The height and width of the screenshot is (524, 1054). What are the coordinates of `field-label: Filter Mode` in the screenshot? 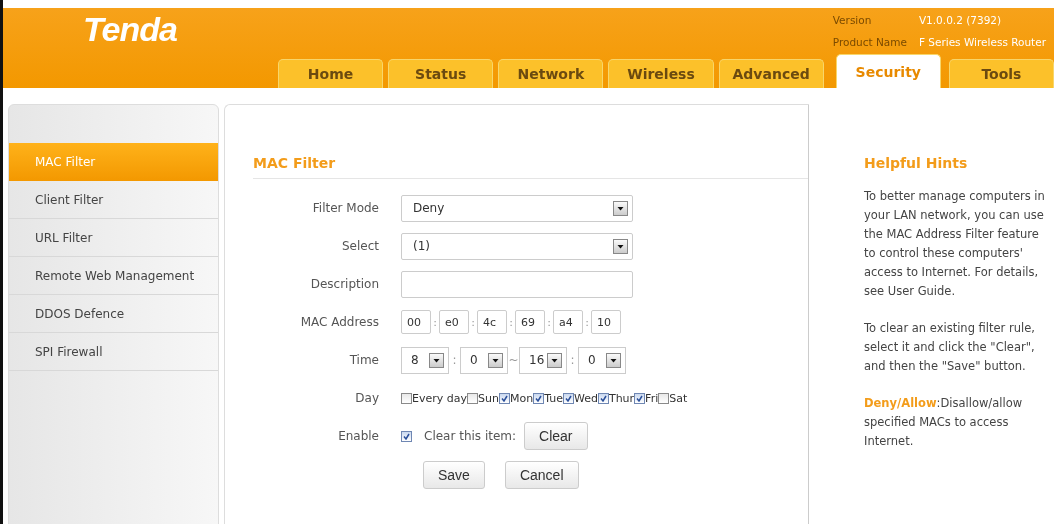 It's located at (345, 208).